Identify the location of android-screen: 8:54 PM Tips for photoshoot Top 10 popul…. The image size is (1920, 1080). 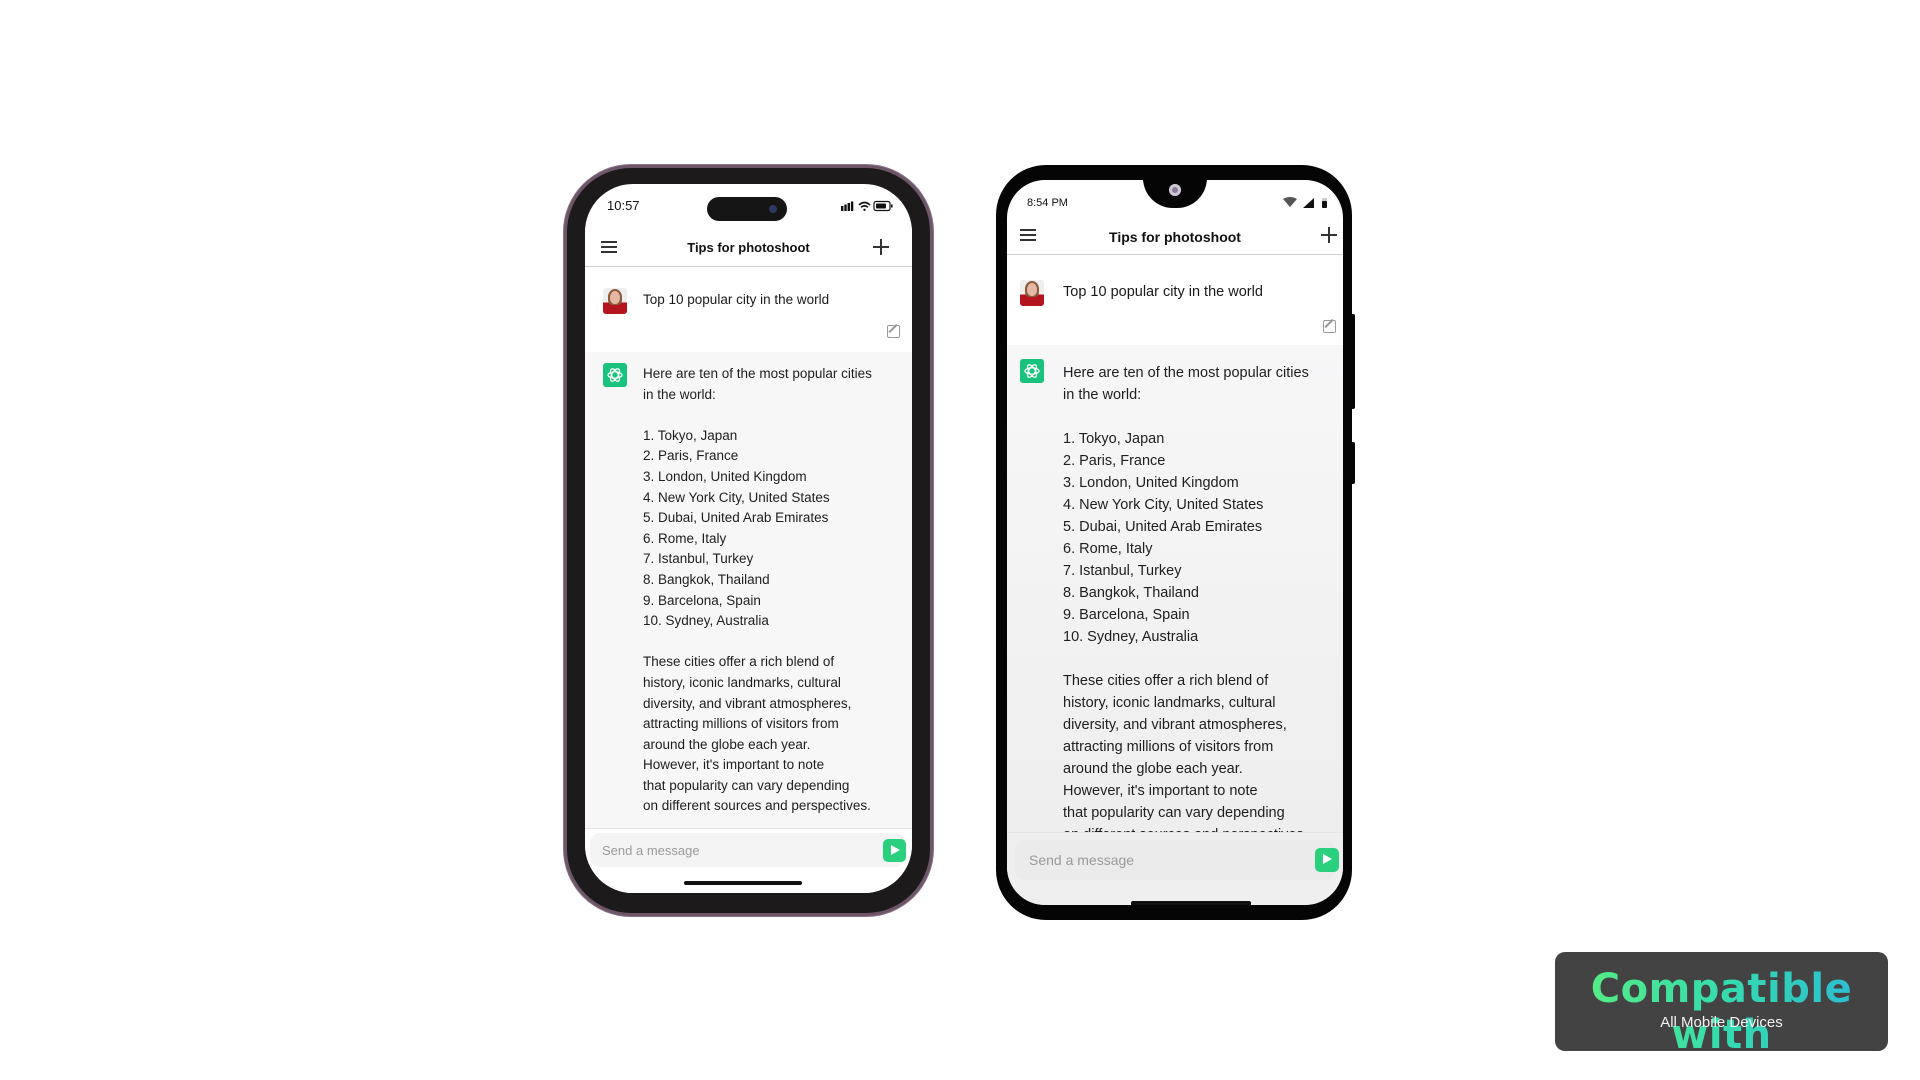
(1175, 542).